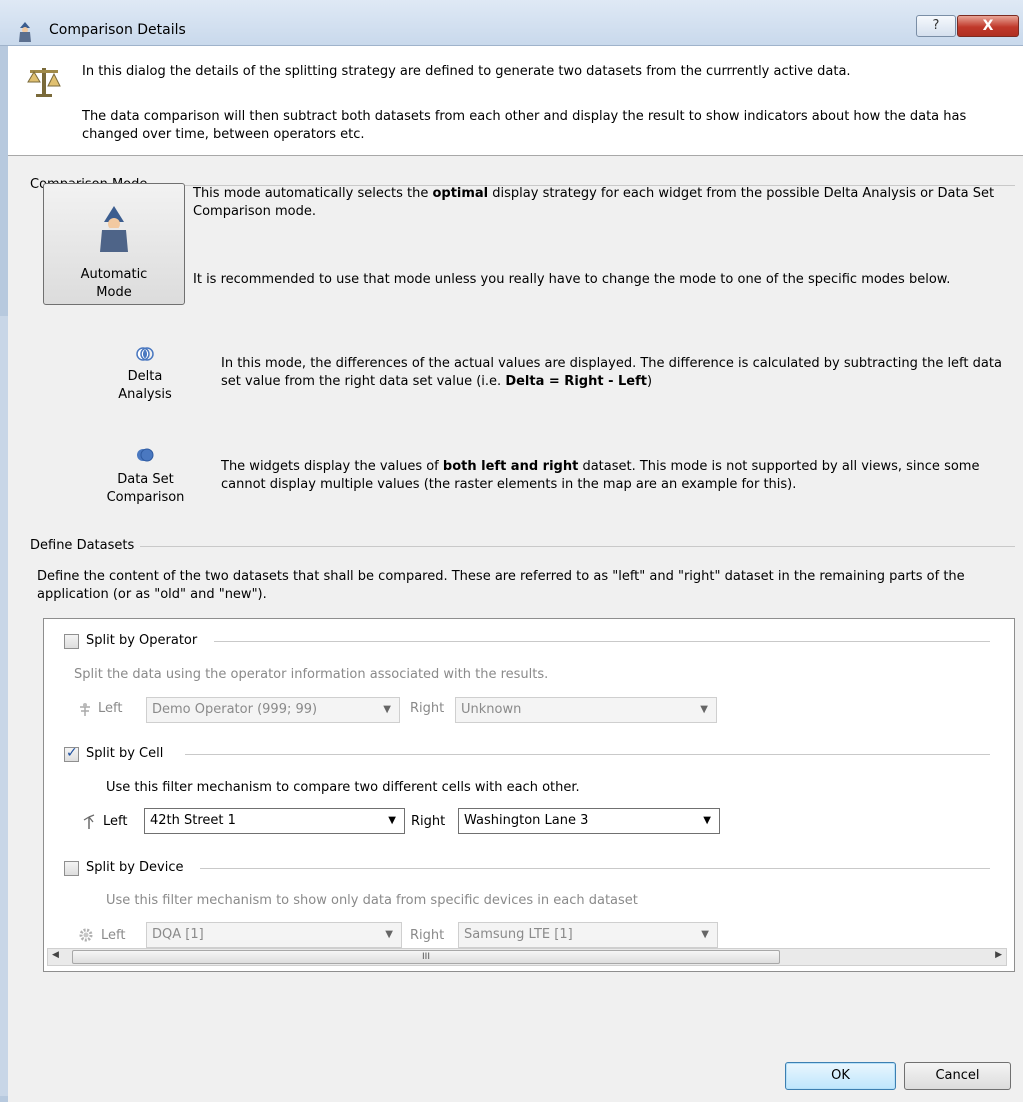 The width and height of the screenshot is (1023, 1102). I want to click on ok-button: OK, so click(840, 1076).